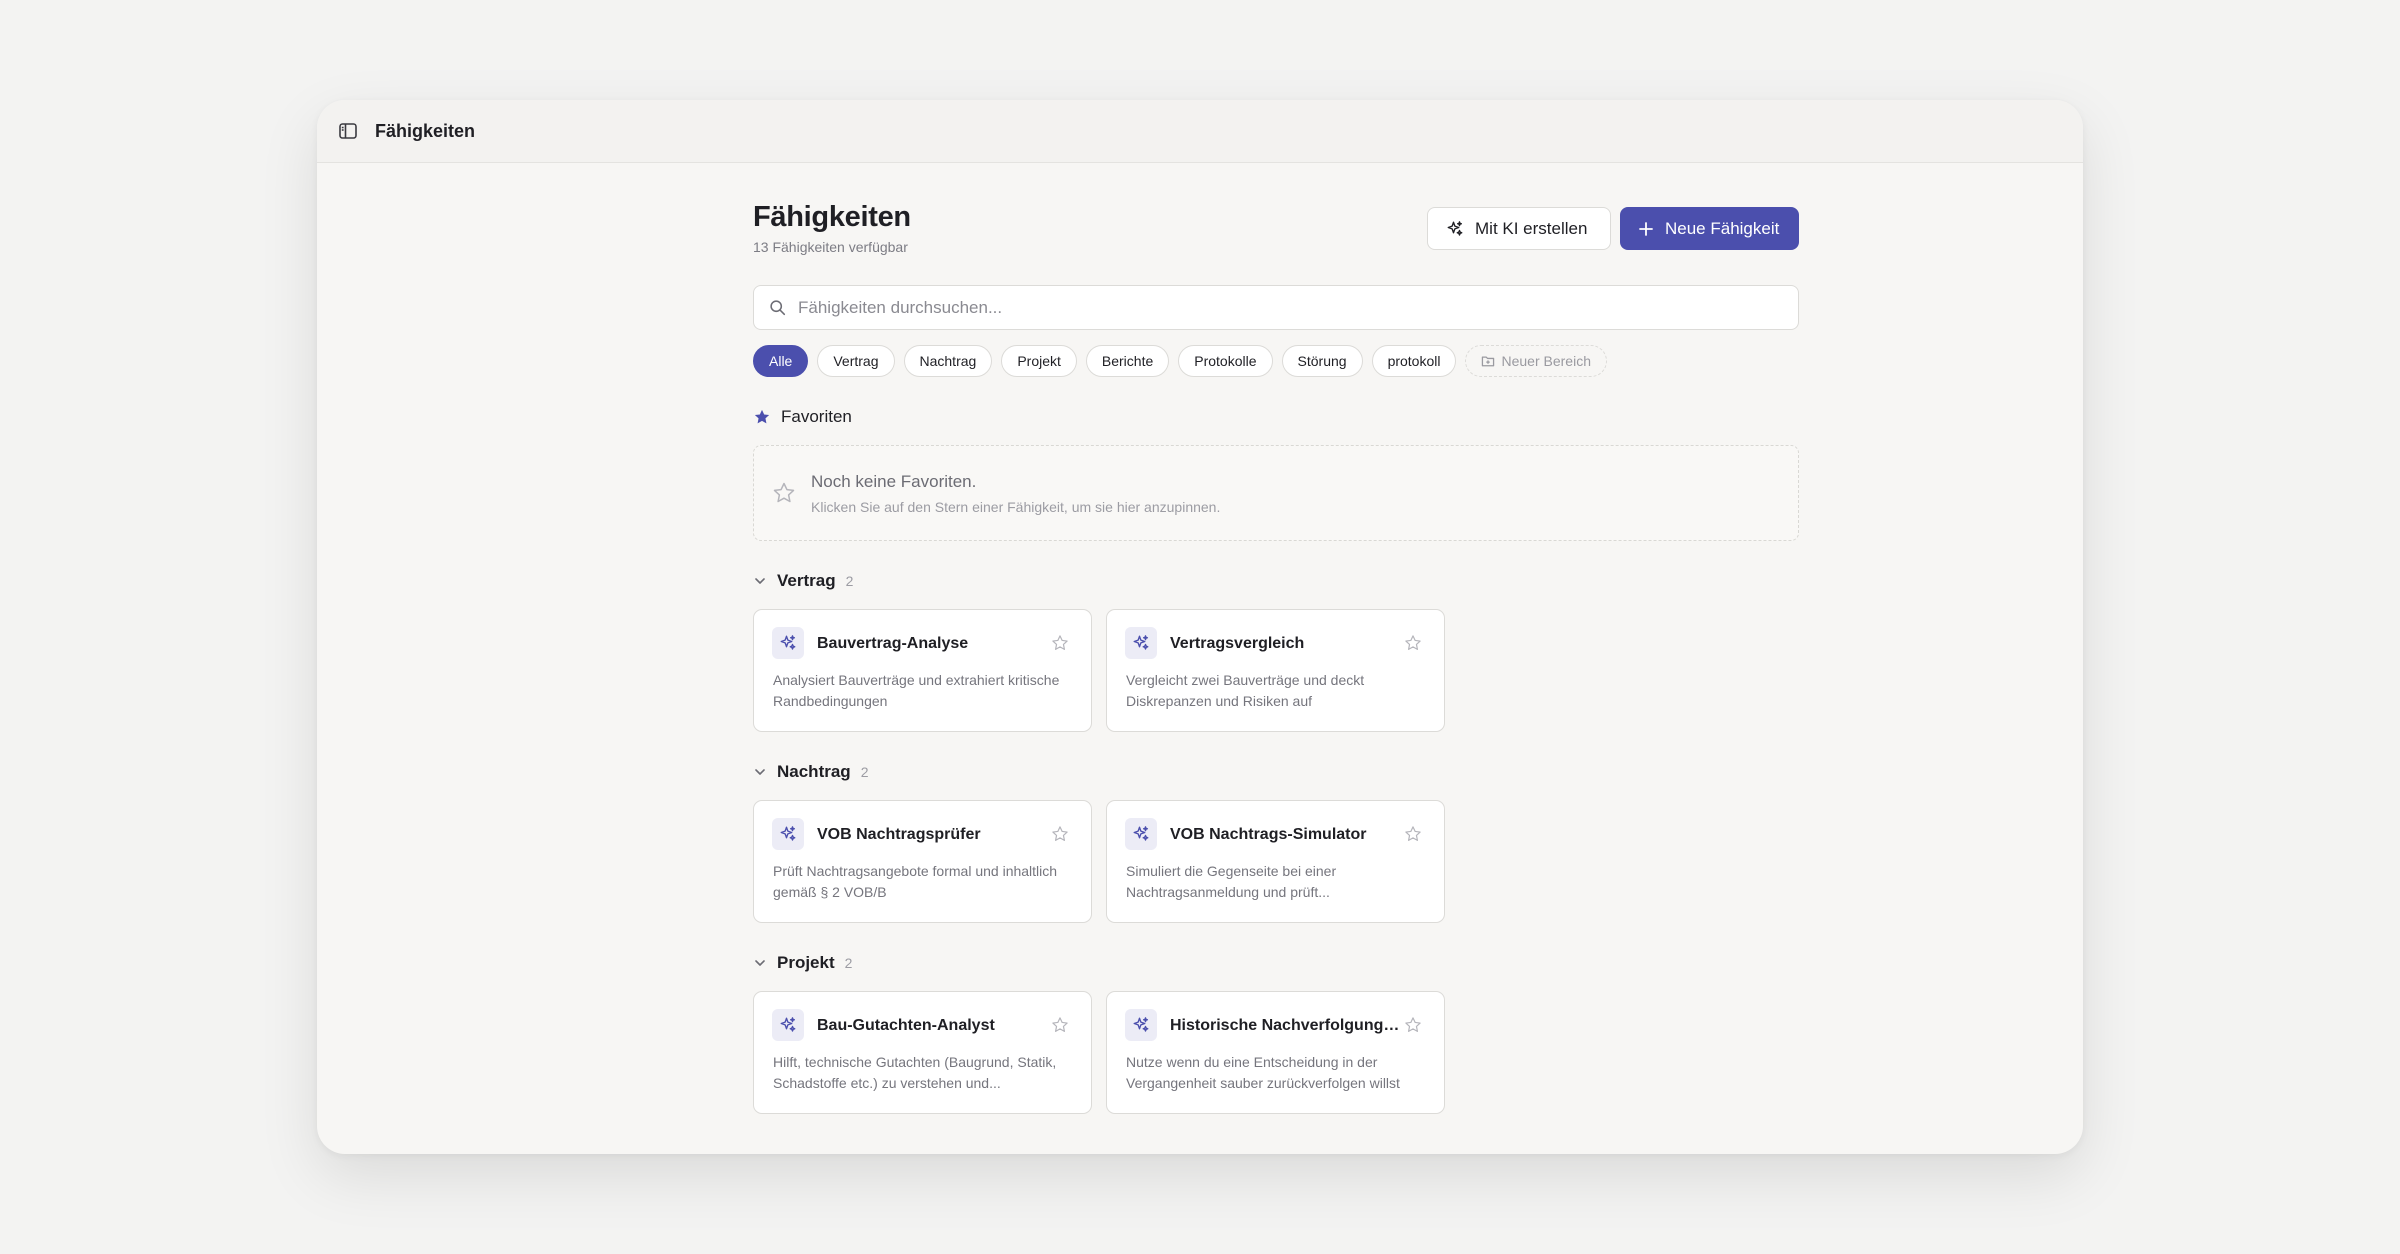 This screenshot has height=1254, width=2400. I want to click on chip-berichte: Berichte, so click(1127, 361).